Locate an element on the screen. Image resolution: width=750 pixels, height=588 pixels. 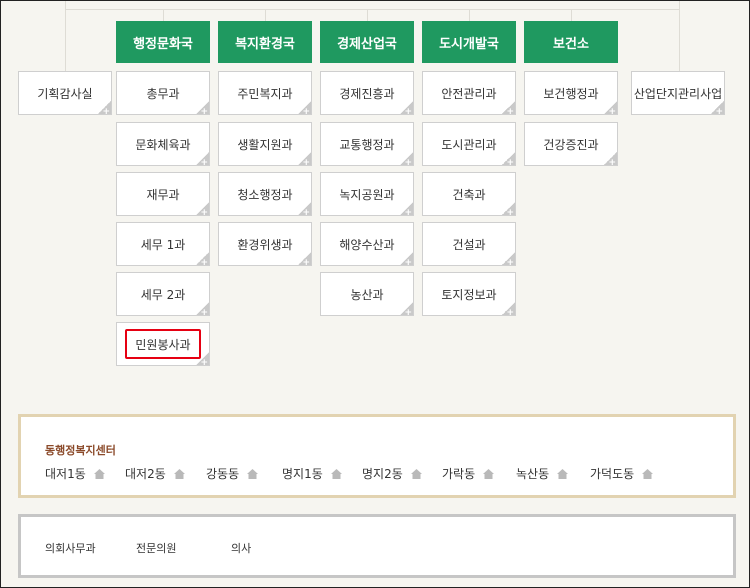
council-link: 의회사무과 is located at coordinates (70, 548).